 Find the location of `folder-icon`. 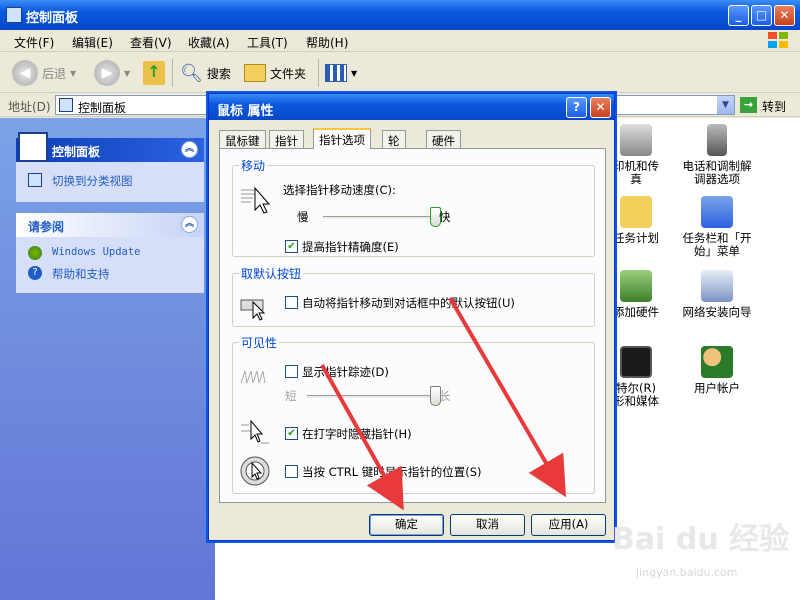

folder-icon is located at coordinates (255, 73).